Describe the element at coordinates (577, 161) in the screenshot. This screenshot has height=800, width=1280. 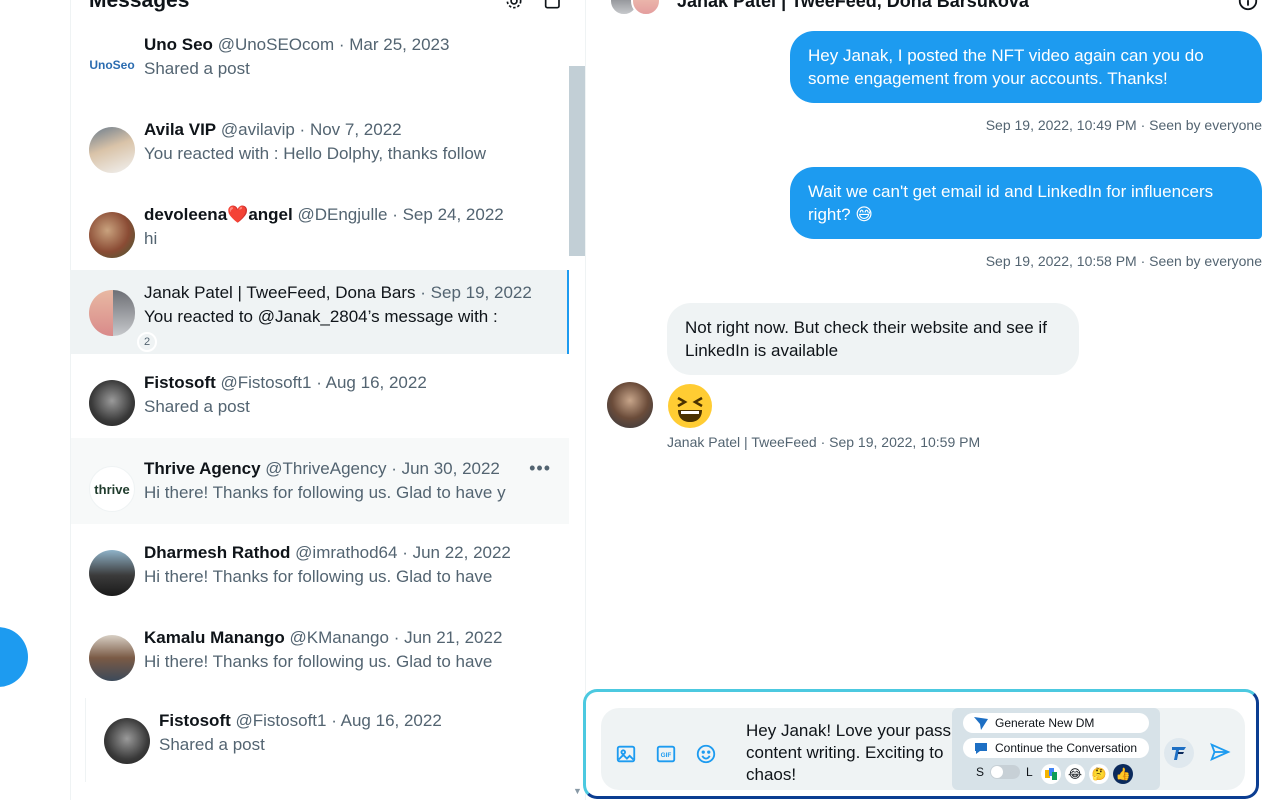
I see `scrollbar-thumb` at that location.